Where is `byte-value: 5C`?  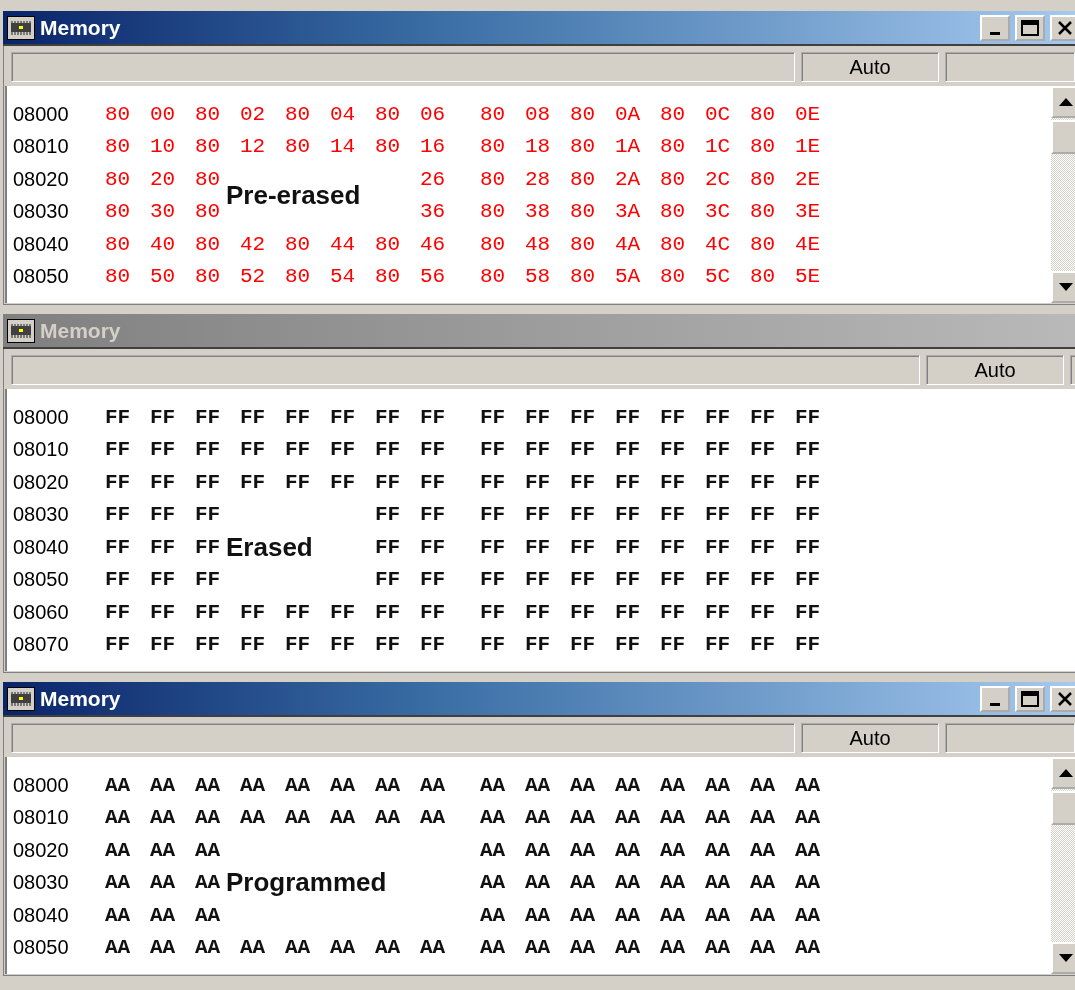
byte-value: 5C is located at coordinates (718, 277).